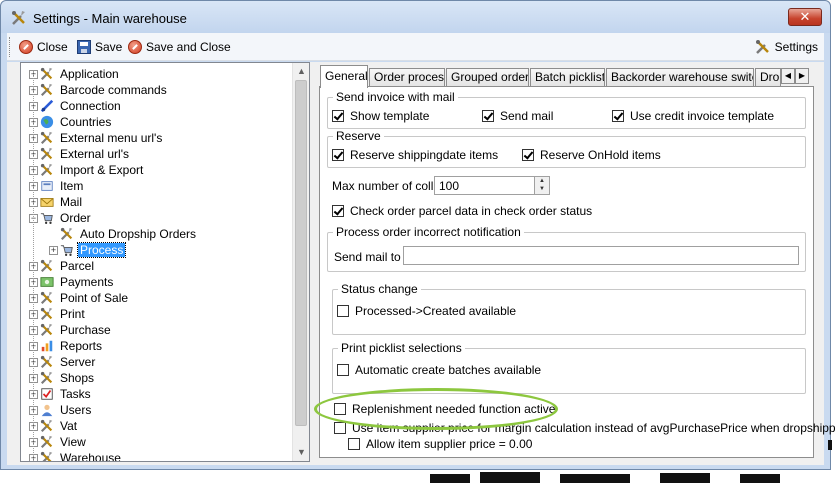 Image resolution: width=835 pixels, height=483 pixels. I want to click on tab-general: General, so click(344, 76).